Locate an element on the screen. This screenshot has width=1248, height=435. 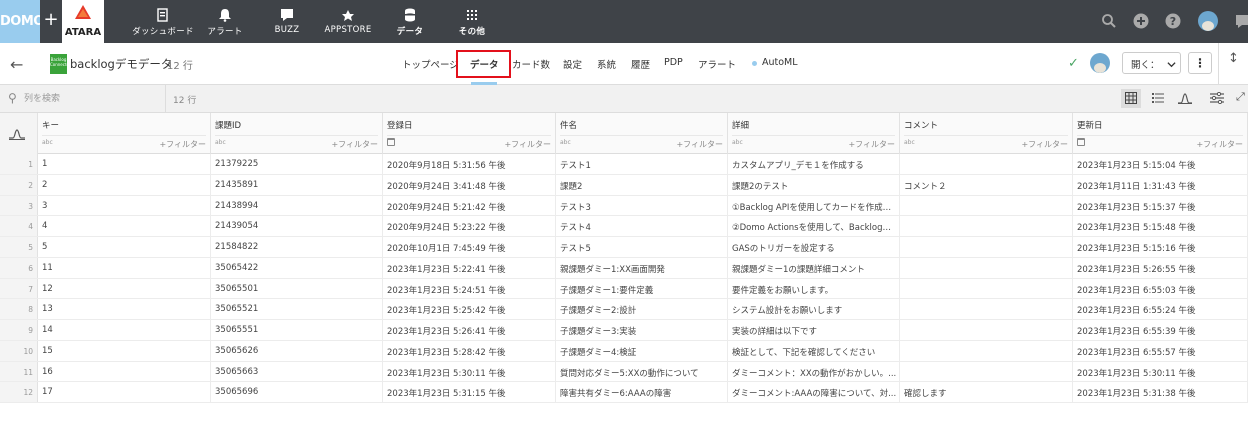
table-cell: 2023年1月23日 5:15:48 午後 is located at coordinates (1160, 226).